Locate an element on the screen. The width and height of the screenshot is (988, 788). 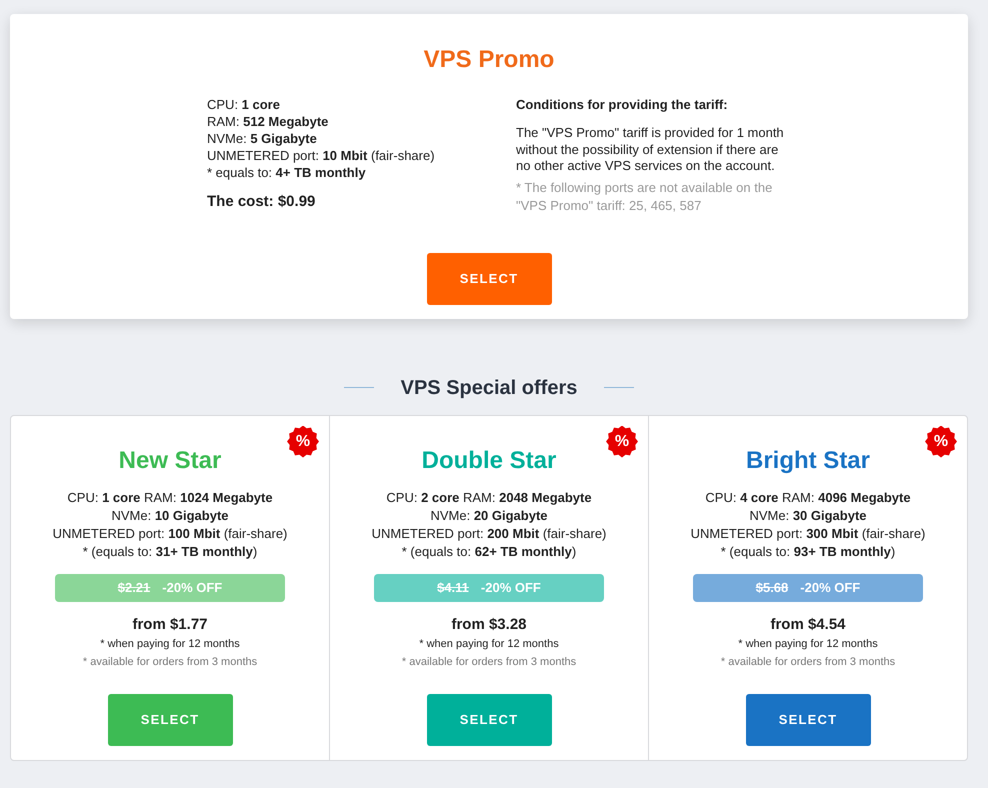
spec-line: * equals to: 4+ TB monthly is located at coordinates (287, 172).